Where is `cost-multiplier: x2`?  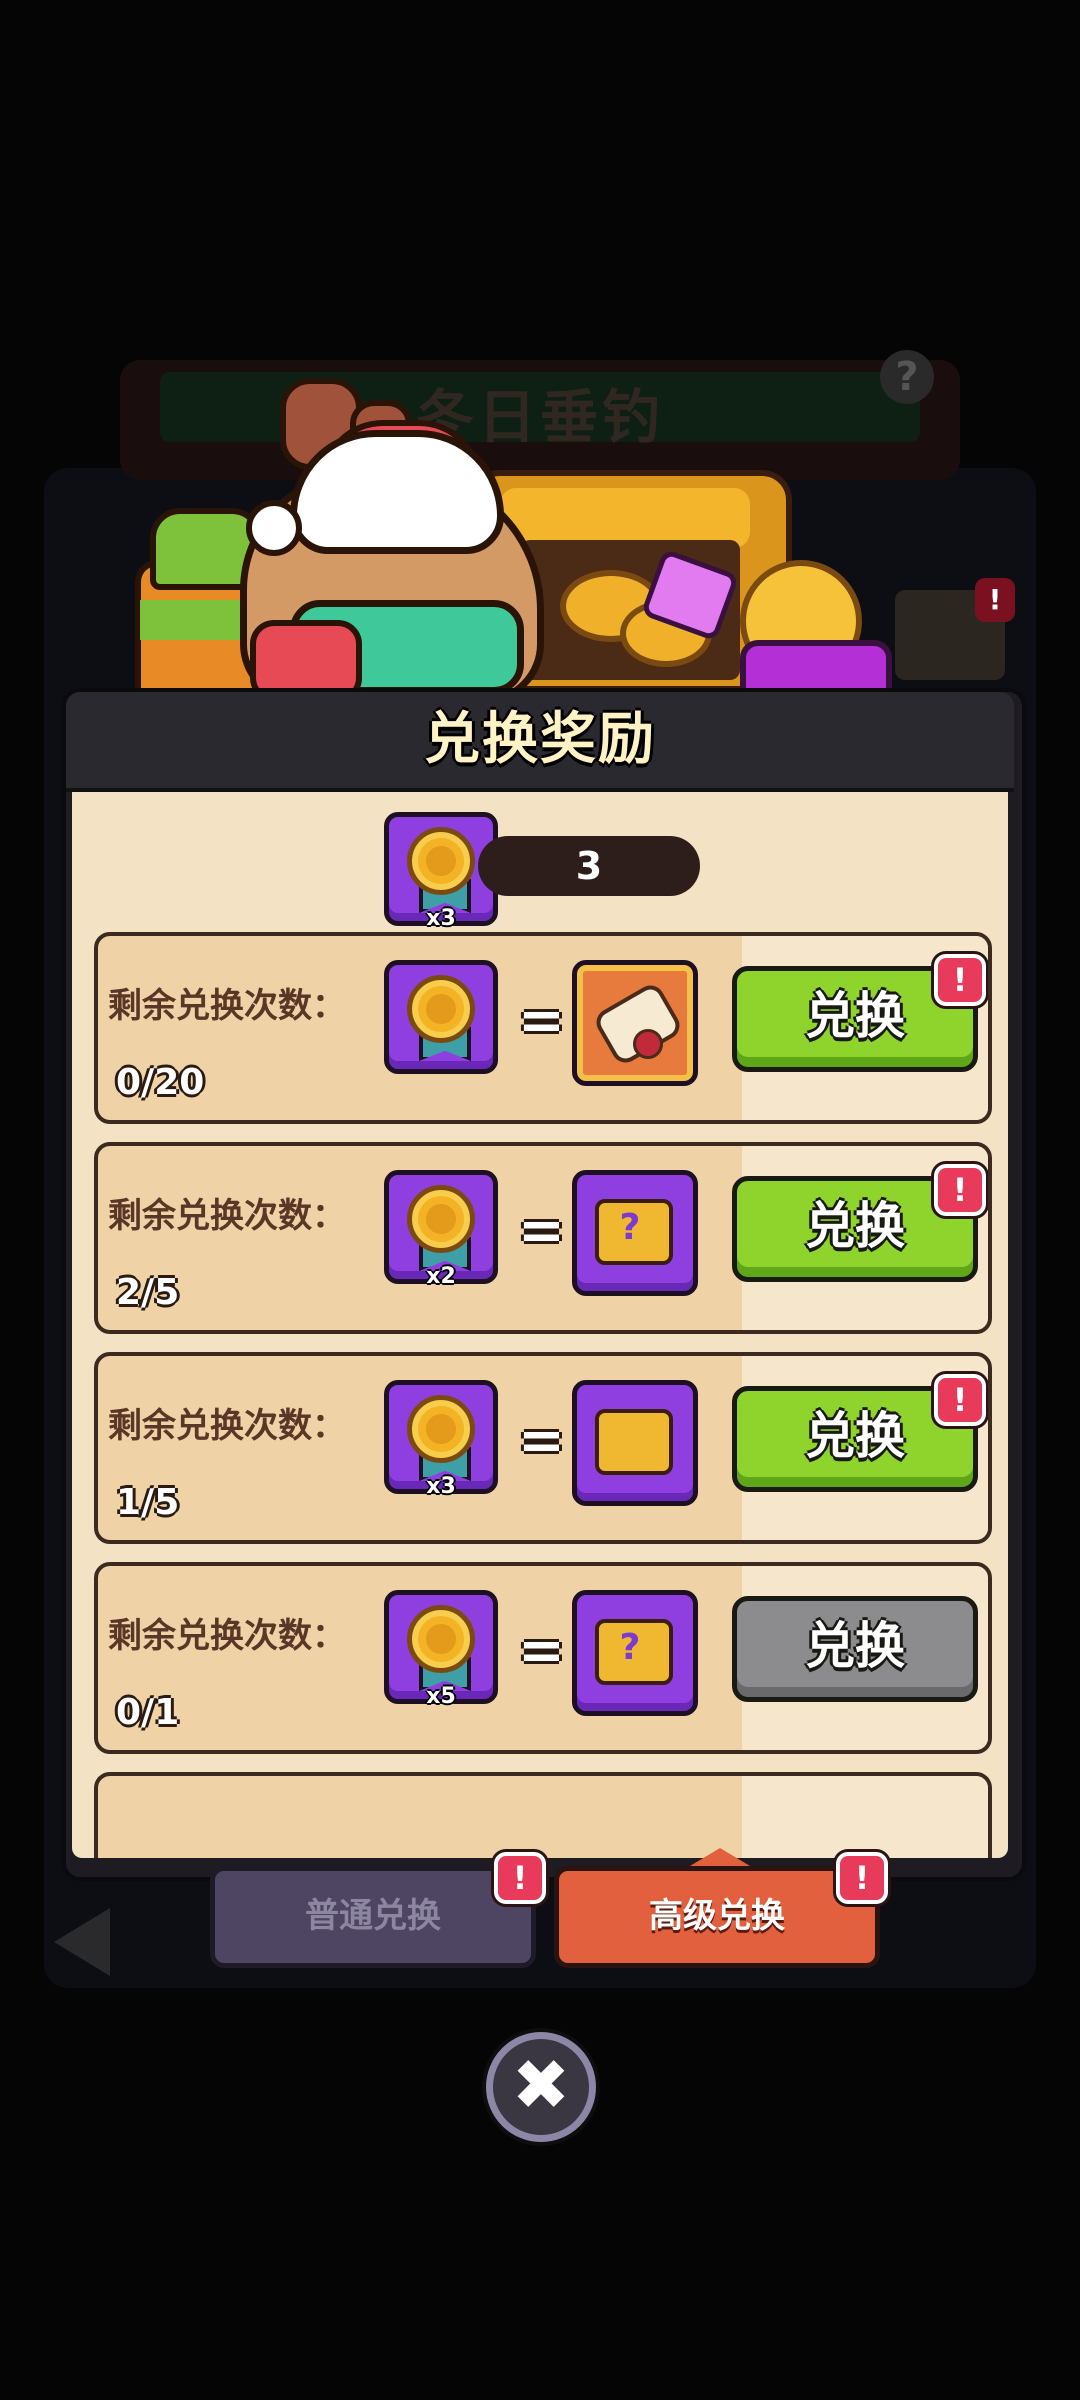 cost-multiplier: x2 is located at coordinates (441, 1276).